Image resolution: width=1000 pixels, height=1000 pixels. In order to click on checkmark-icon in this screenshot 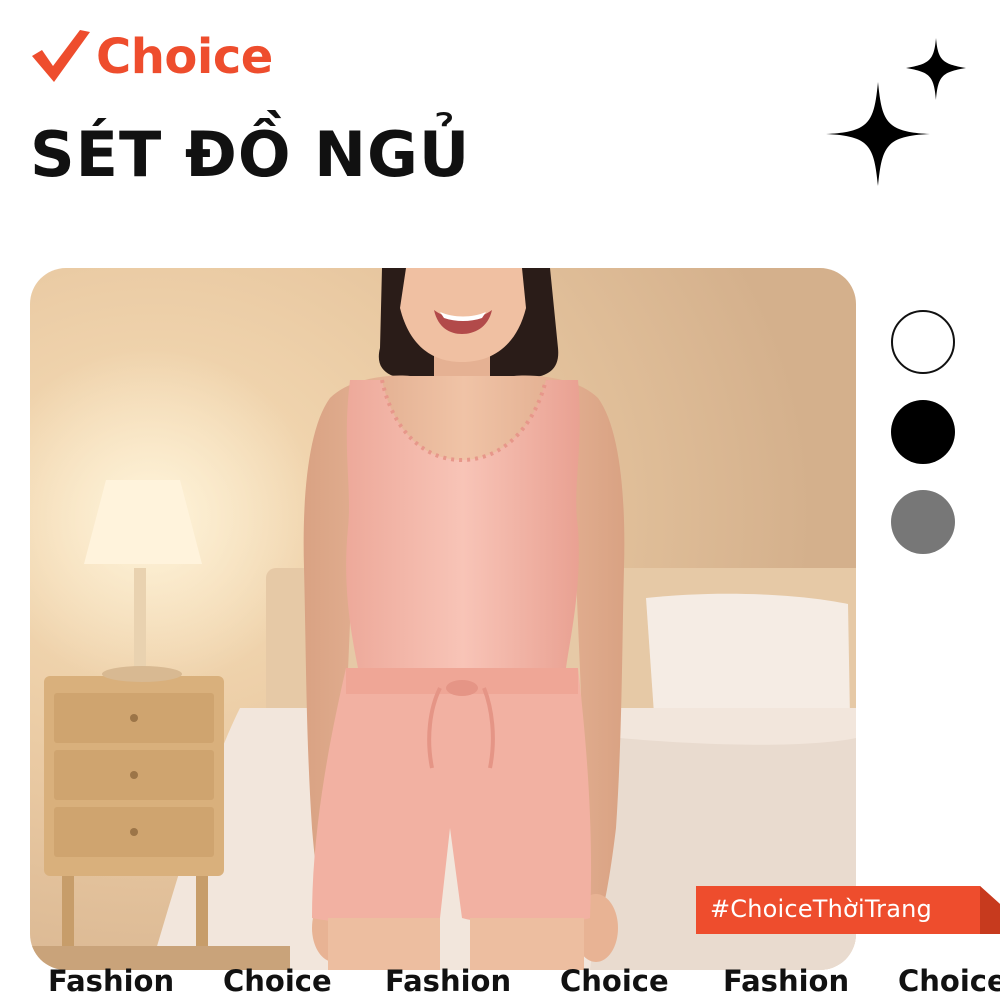, I will do `click(61, 56)`.